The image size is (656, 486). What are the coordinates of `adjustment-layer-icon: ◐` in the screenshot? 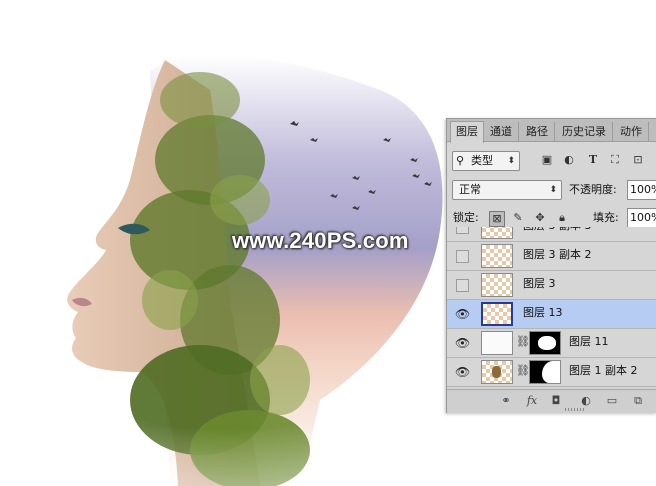 It's located at (586, 401).